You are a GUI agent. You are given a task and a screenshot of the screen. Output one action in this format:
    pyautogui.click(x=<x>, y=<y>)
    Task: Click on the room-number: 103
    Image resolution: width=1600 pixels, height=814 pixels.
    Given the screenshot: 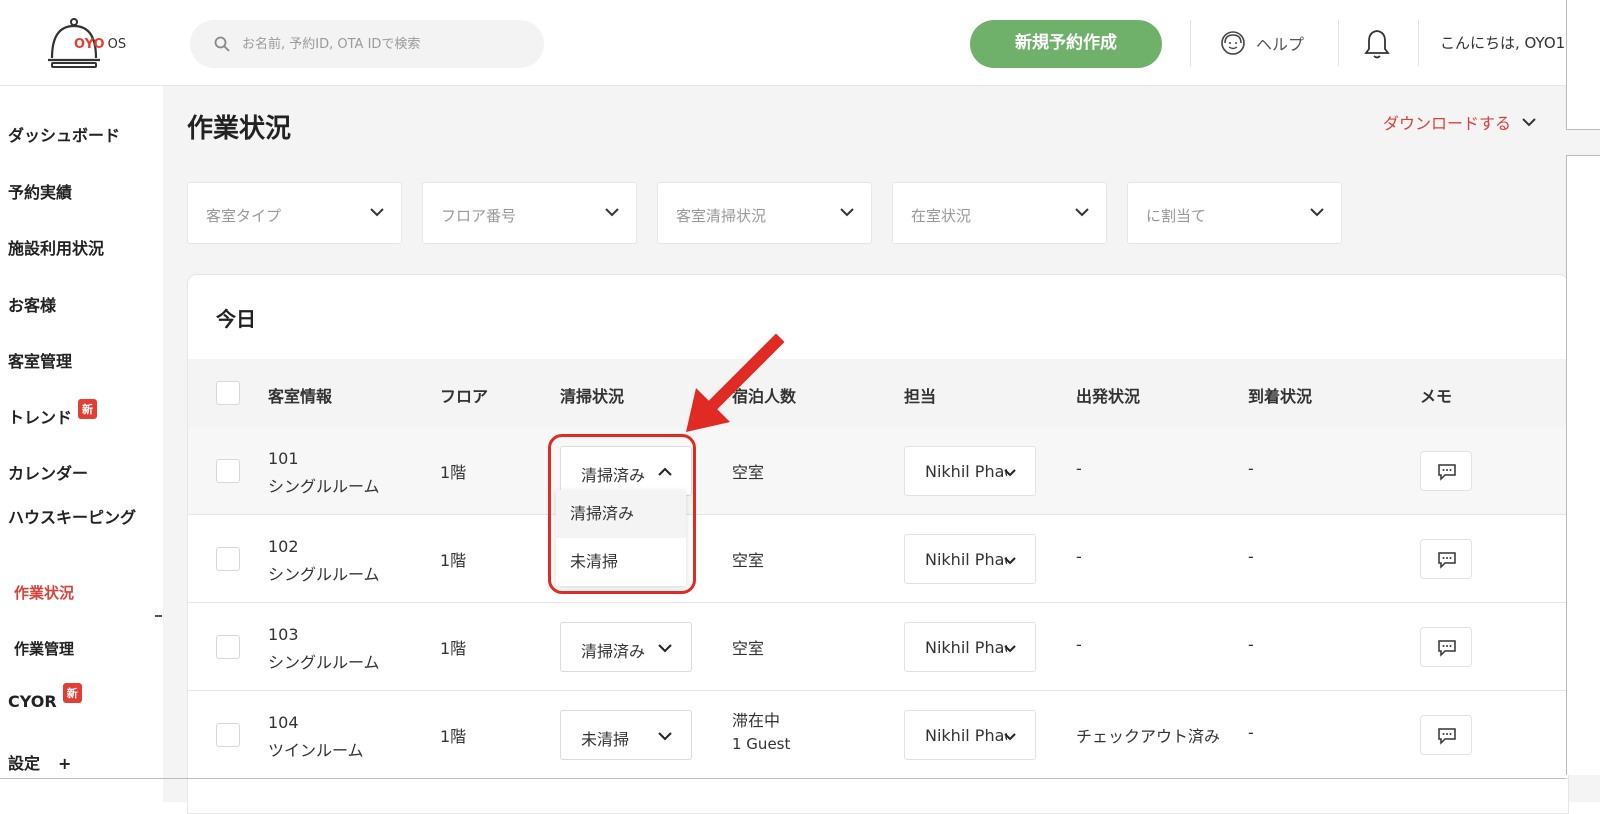 What is the action you would take?
    pyautogui.click(x=283, y=634)
    